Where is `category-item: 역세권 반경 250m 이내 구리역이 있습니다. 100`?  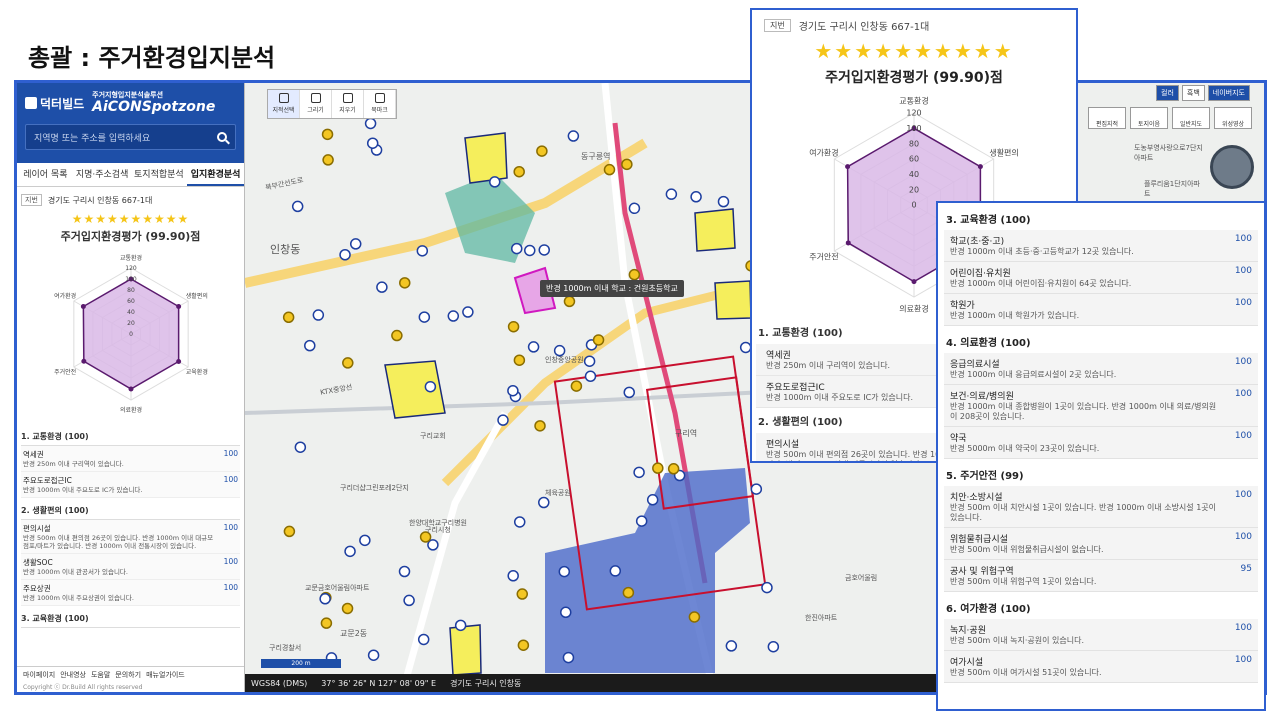
category-item: 역세권 반경 250m 이내 구리역이 있습니다. 100 is located at coordinates (130, 459).